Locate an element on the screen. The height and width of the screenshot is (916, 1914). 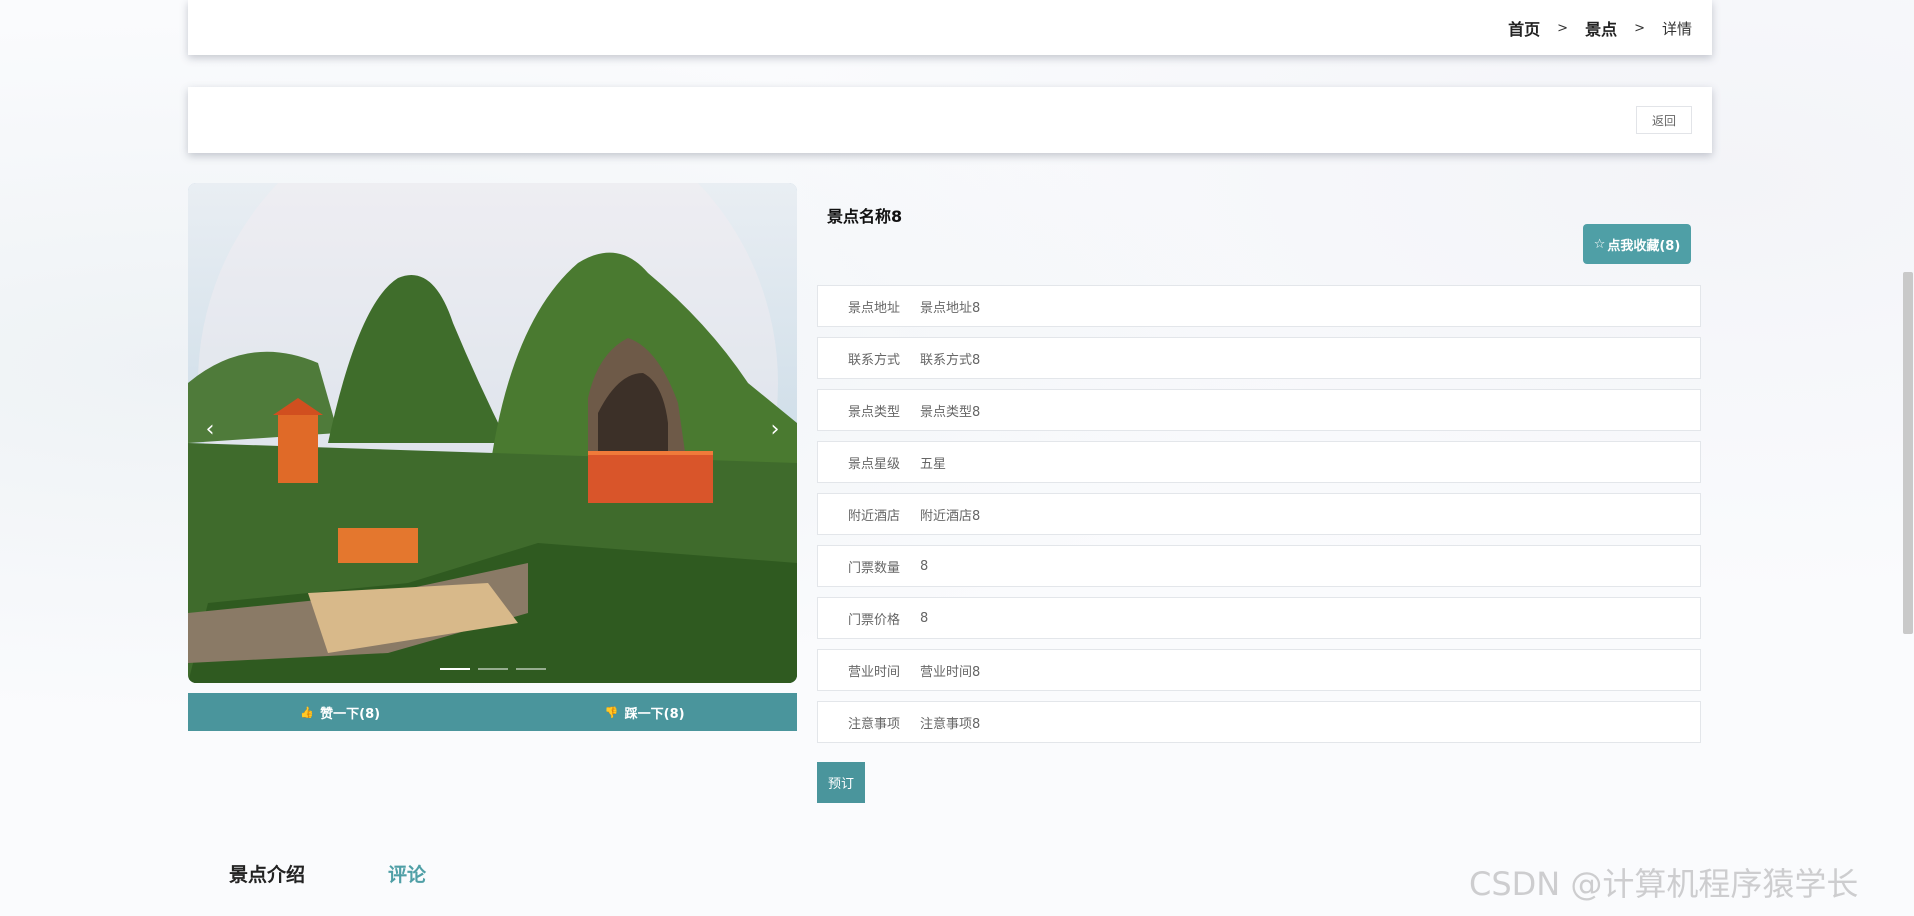
like-label: 赞一下(8) is located at coordinates (350, 714).